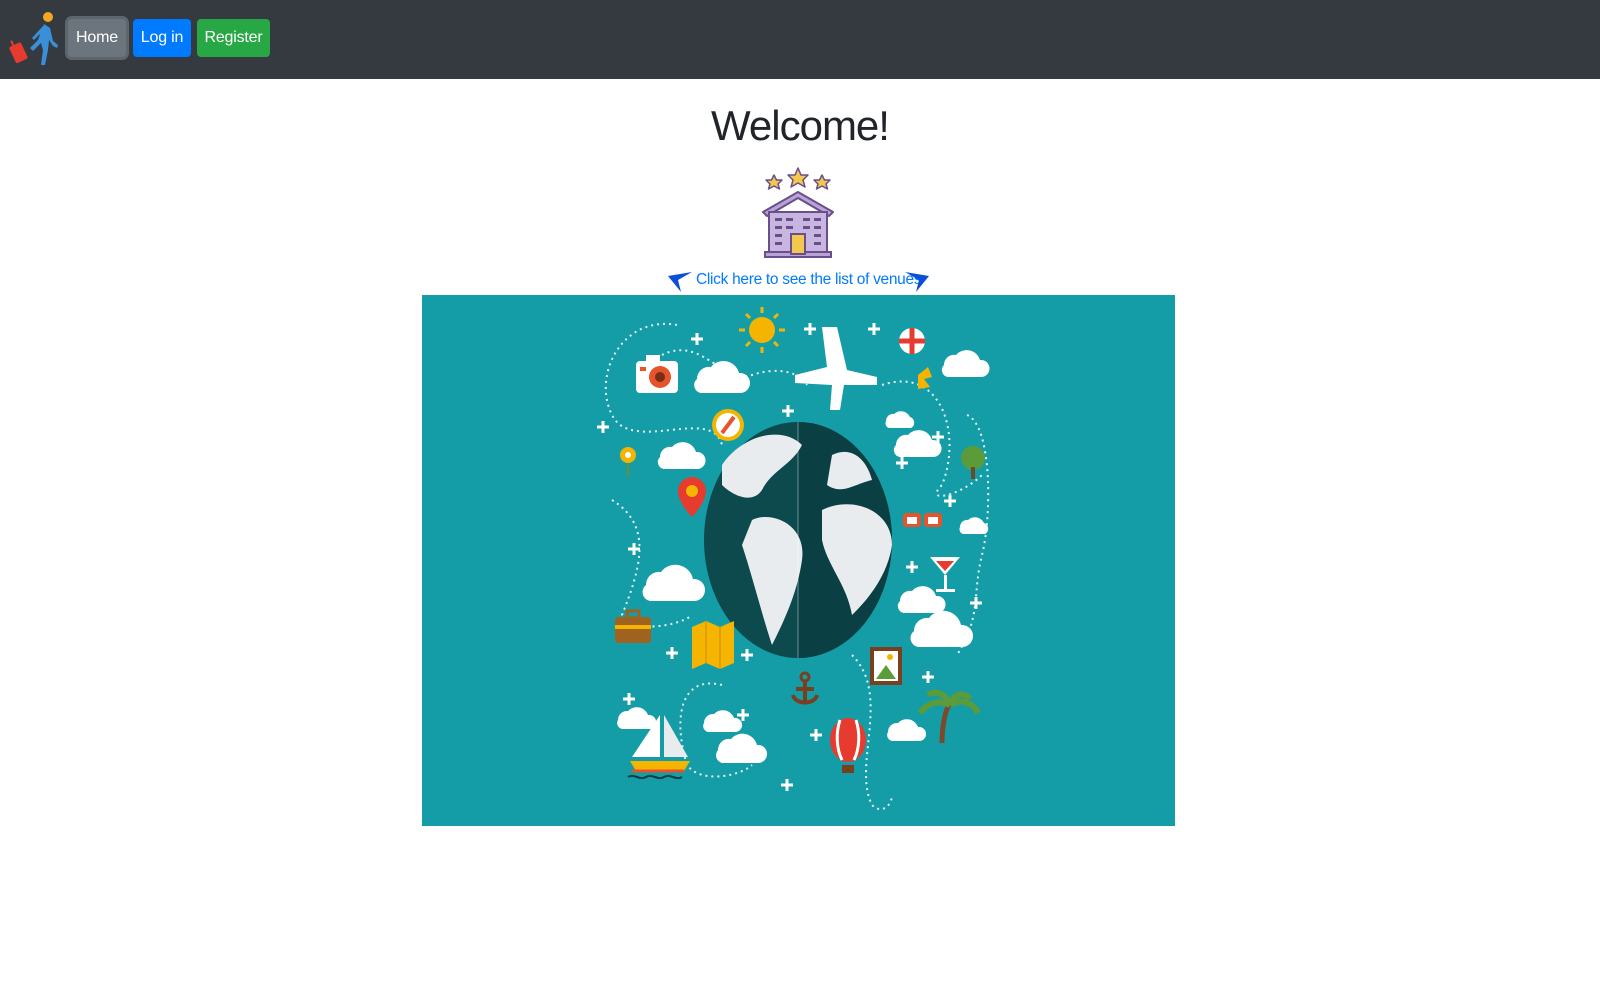 The height and width of the screenshot is (1000, 1600). What do you see at coordinates (800, 125) in the screenshot?
I see `page-title: Welcome!` at bounding box center [800, 125].